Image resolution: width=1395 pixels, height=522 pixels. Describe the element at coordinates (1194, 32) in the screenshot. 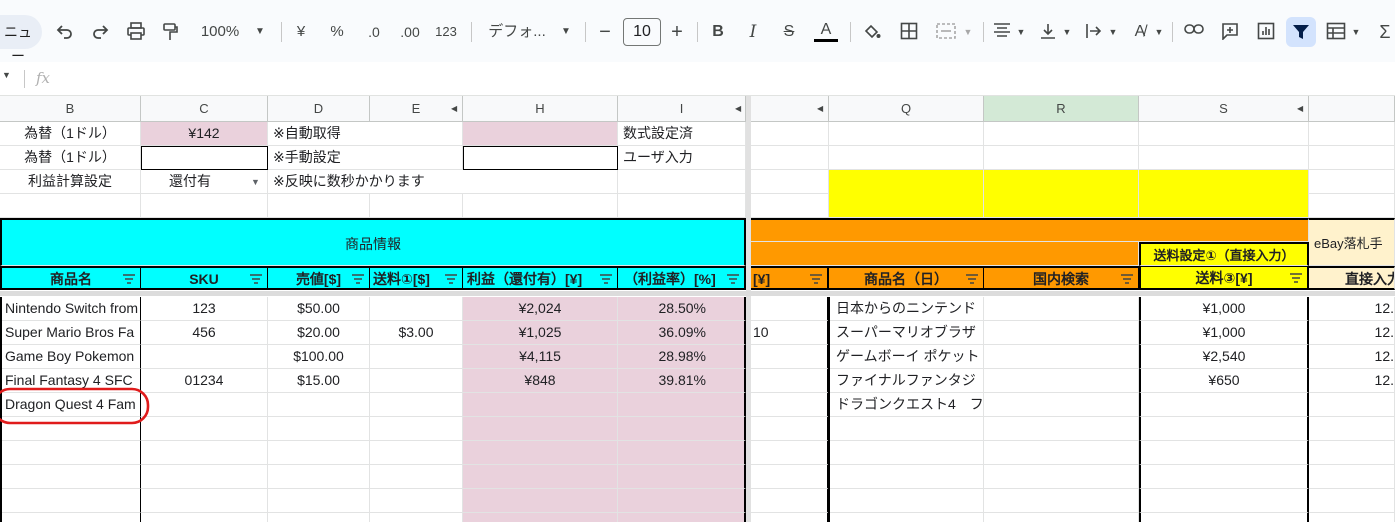

I see `insert-link-icon` at that location.